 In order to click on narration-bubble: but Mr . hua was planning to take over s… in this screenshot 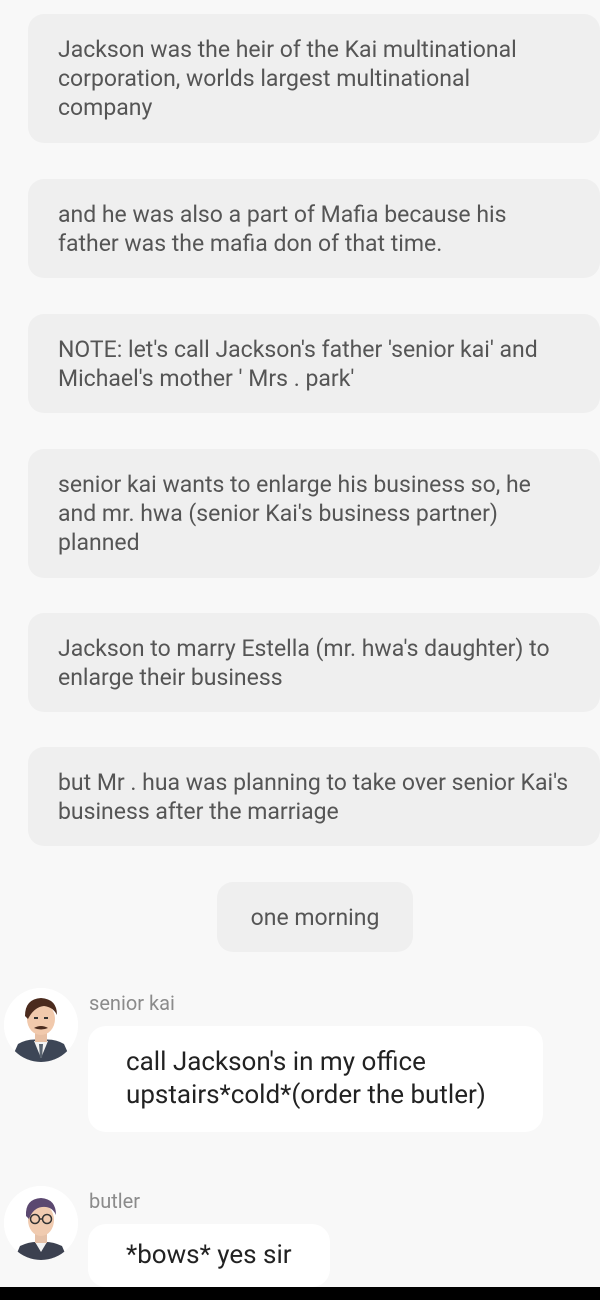, I will do `click(314, 796)`.